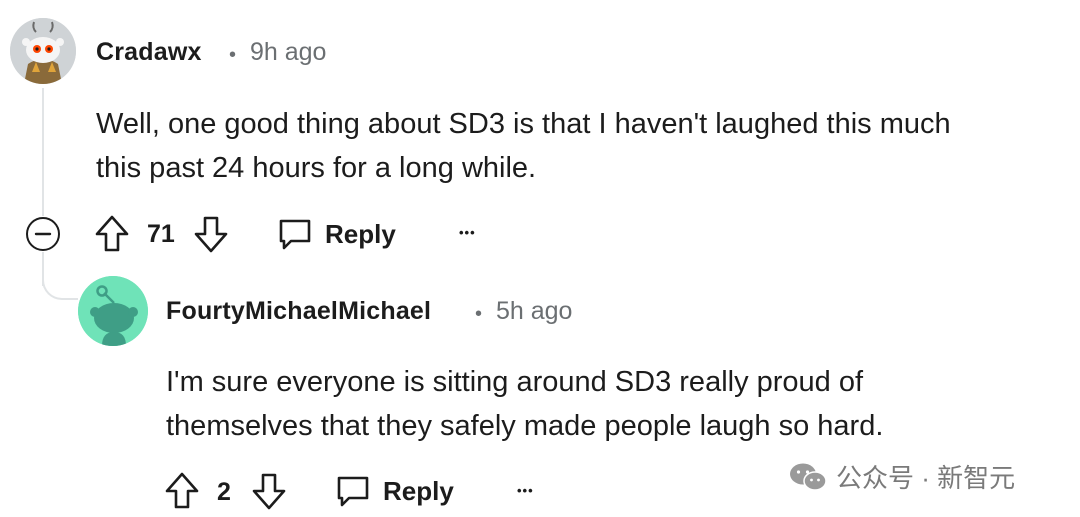 This screenshot has height=517, width=1080. Describe the element at coordinates (161, 234) in the screenshot. I see `vote-count: 71` at that location.